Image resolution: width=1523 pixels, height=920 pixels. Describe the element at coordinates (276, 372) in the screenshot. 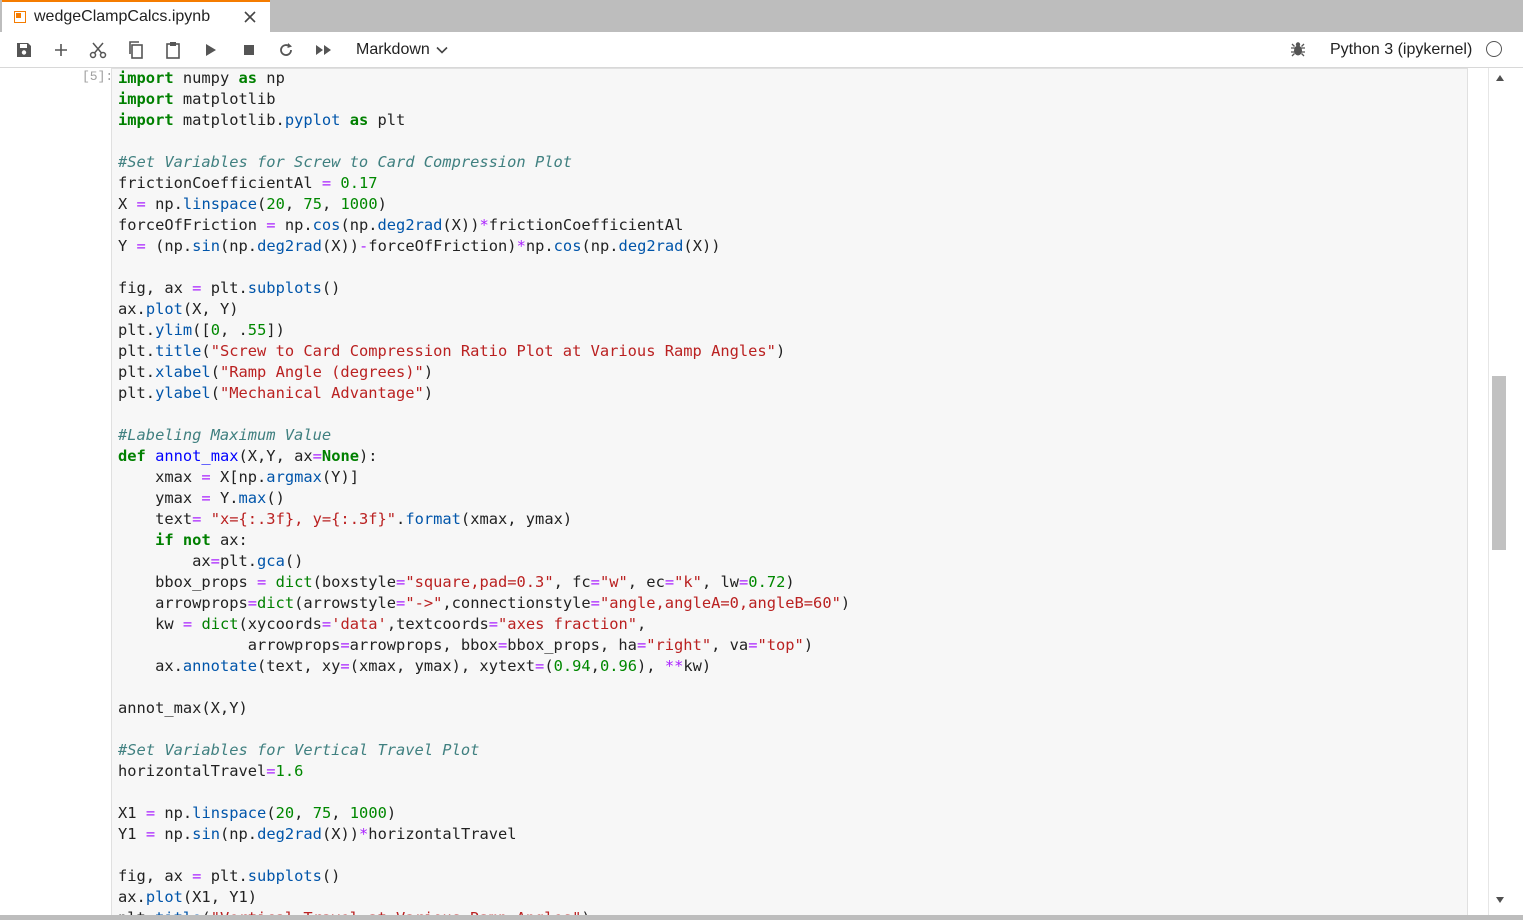

I see `code-line: plt.xlabel("Ramp Angle (degrees)")` at that location.